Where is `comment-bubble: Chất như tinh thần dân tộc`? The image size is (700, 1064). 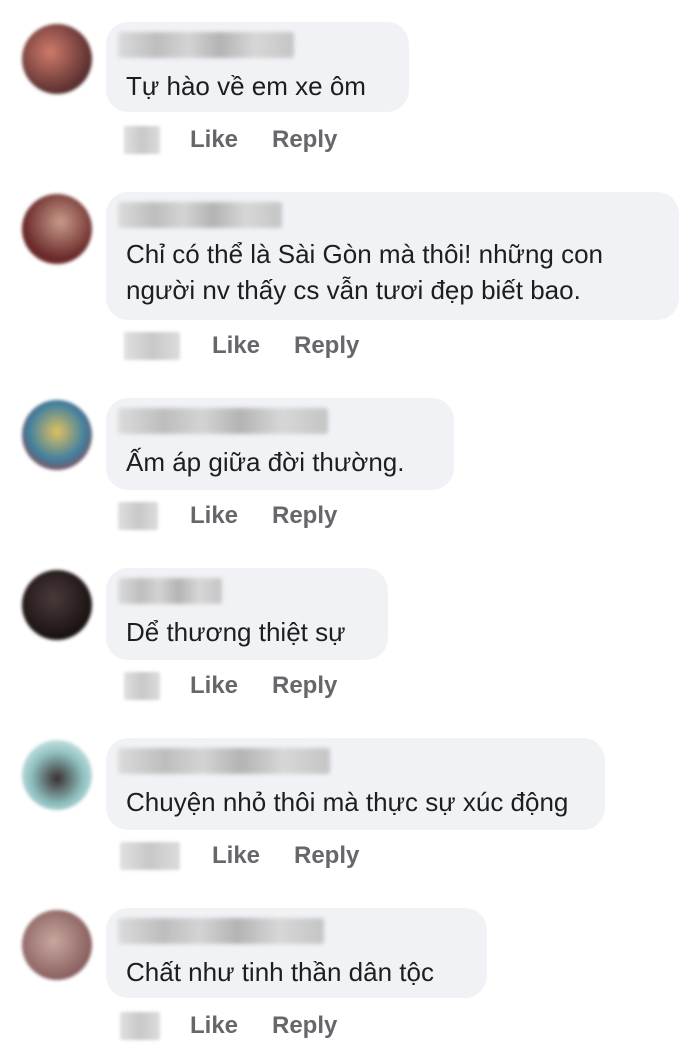
comment-bubble: Chất như tinh thần dân tộc is located at coordinates (296, 953).